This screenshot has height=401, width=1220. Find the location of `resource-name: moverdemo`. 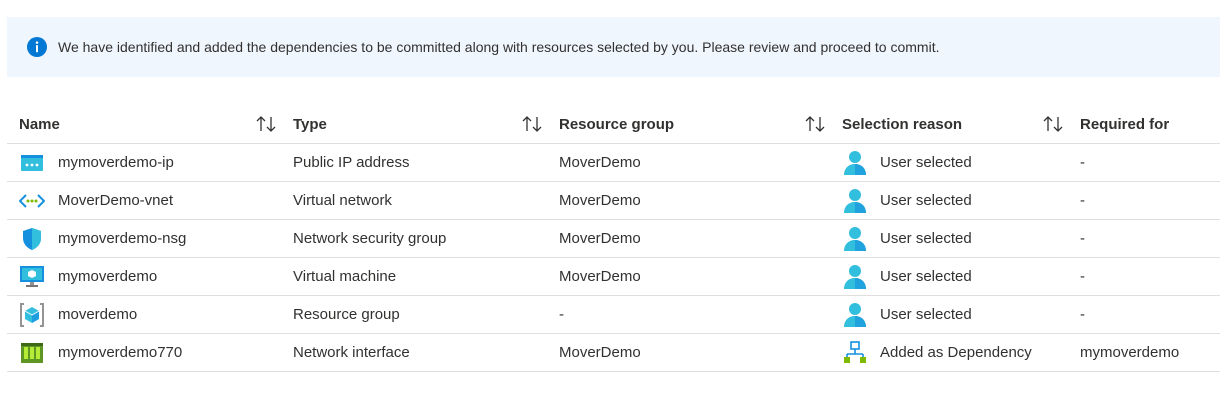

resource-name: moverdemo is located at coordinates (98, 314).